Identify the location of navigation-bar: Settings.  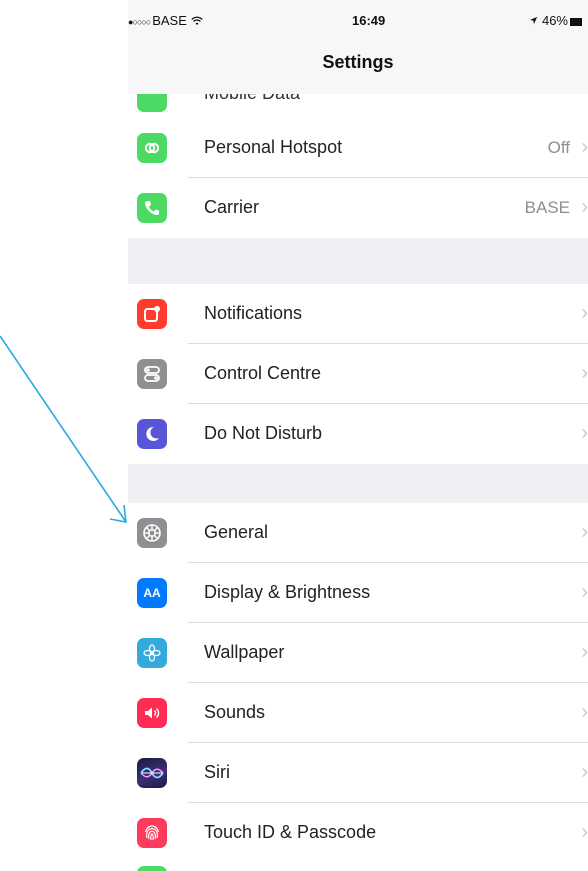
(358, 65).